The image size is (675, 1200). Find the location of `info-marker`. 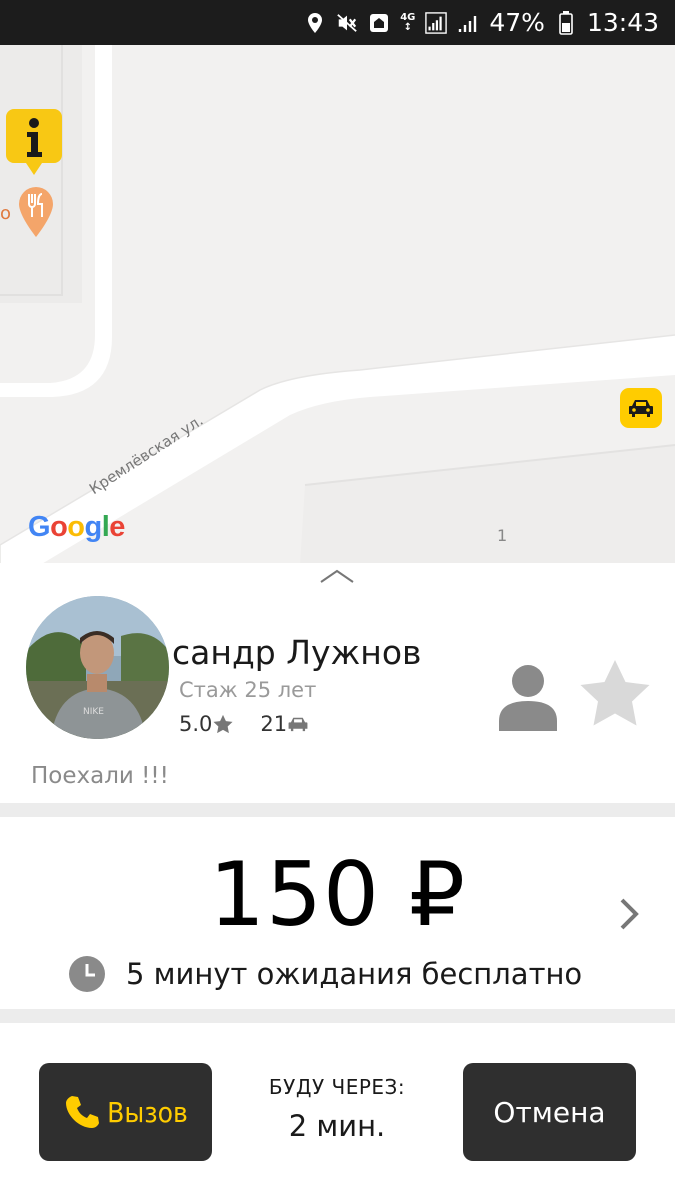

info-marker is located at coordinates (34, 142).